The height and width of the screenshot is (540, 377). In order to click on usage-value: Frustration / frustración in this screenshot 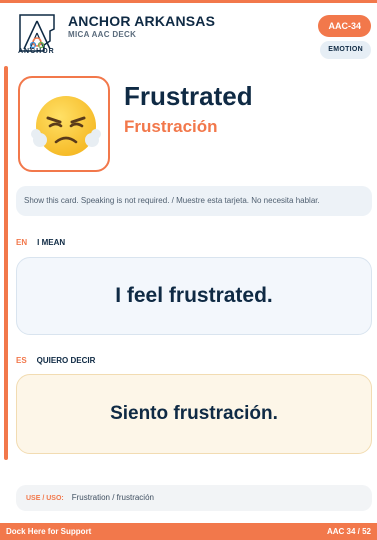, I will do `click(112, 497)`.